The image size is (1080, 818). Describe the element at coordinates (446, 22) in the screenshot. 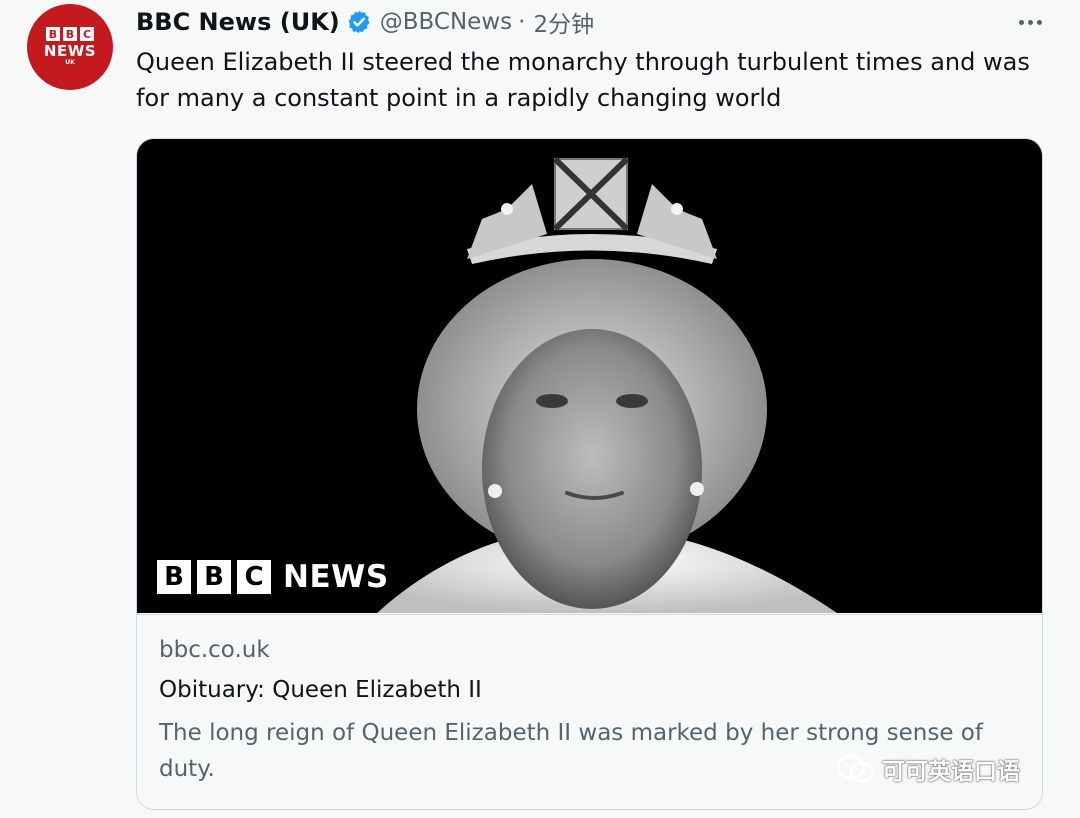

I see `author-handle: @BBCNews` at that location.